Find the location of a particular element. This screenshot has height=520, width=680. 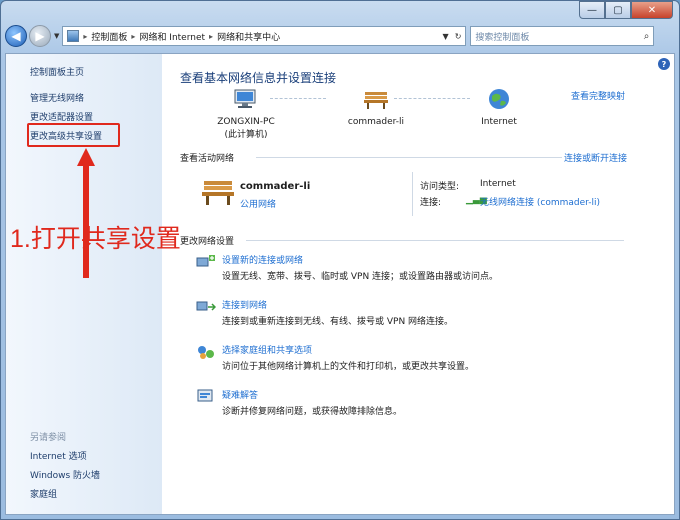

access-type-value: Internet is located at coordinates (498, 184).